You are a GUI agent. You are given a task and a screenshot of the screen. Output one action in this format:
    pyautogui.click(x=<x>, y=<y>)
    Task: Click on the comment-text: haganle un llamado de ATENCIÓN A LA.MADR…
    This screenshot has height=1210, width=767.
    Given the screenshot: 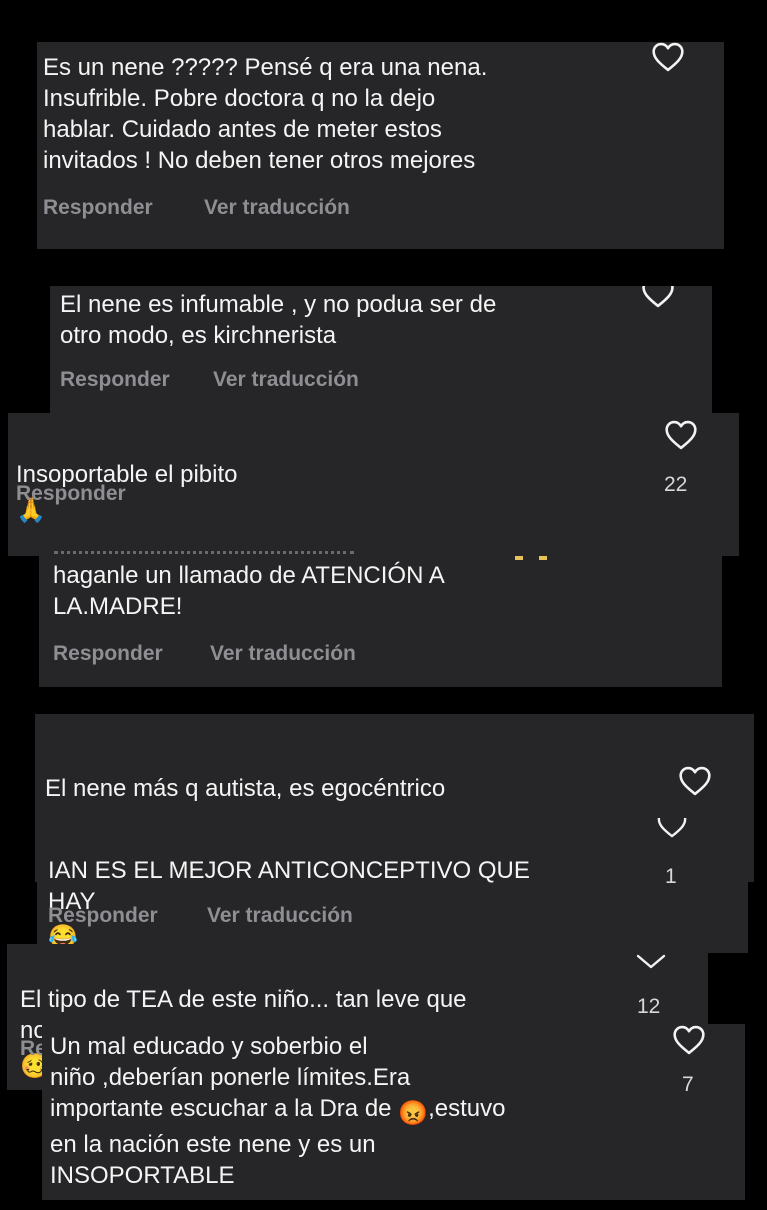 What is the action you would take?
    pyautogui.click(x=249, y=591)
    